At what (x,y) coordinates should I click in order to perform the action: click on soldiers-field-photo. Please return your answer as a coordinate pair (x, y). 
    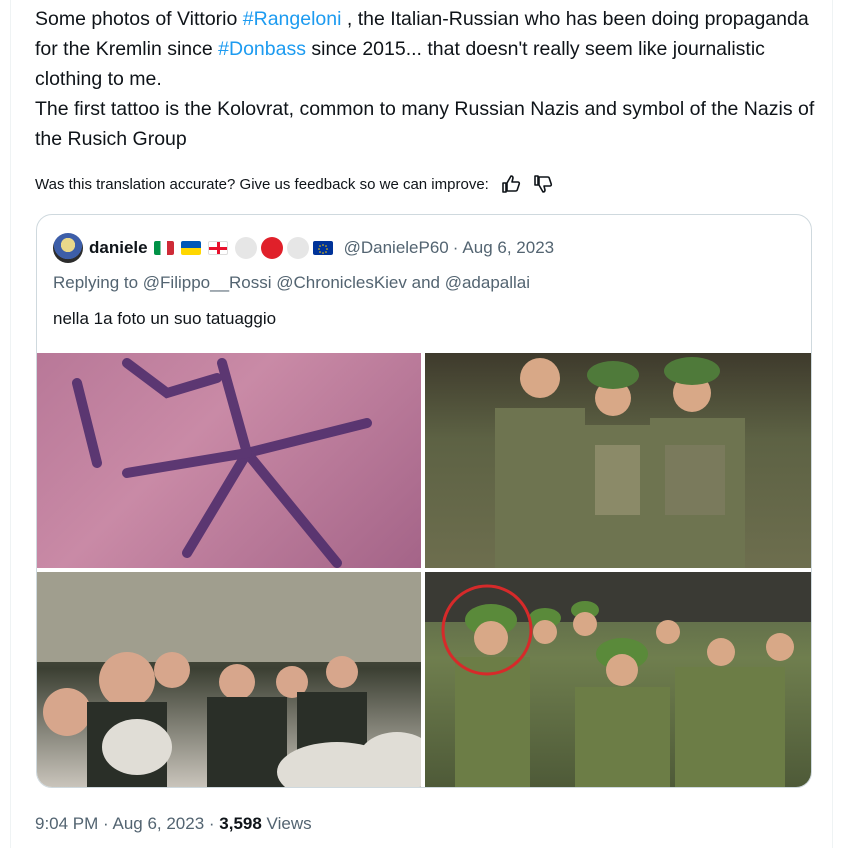
    Looking at the image, I should click on (618, 679).